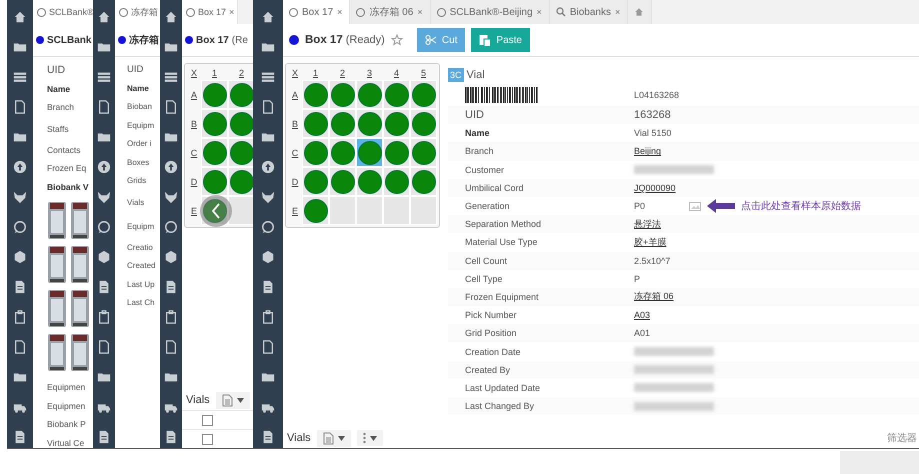 The width and height of the screenshot is (919, 474). What do you see at coordinates (484, 279) in the screenshot?
I see `field-label: Cell Type` at bounding box center [484, 279].